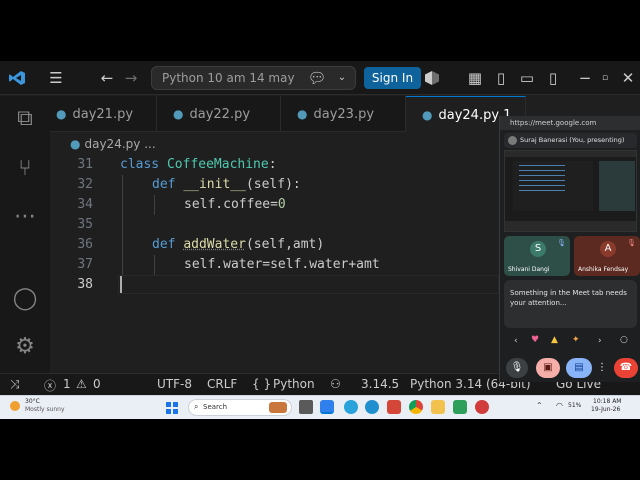 Image resolution: width=640 pixels, height=480 pixels. I want to click on preview-titlebar, so click(570, 154).